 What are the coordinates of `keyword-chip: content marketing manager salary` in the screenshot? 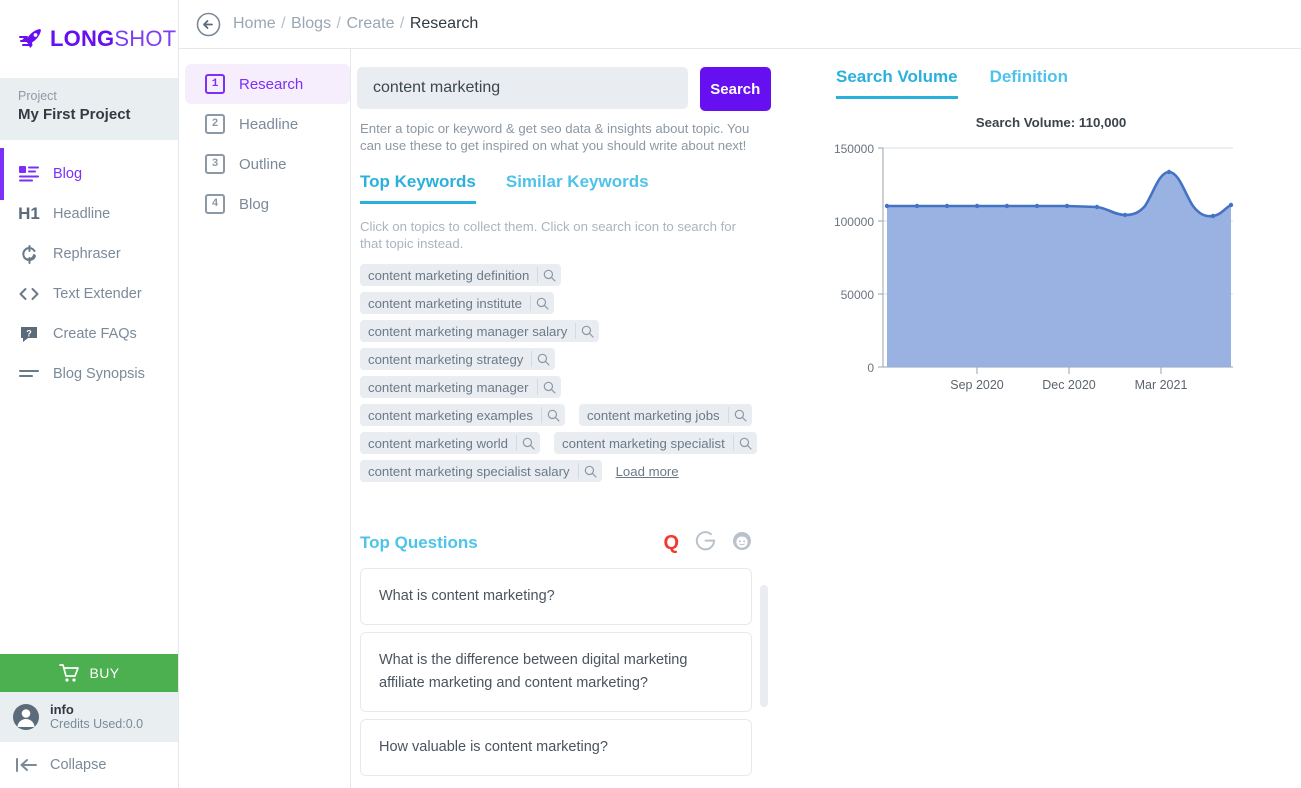 It's located at (480, 331).